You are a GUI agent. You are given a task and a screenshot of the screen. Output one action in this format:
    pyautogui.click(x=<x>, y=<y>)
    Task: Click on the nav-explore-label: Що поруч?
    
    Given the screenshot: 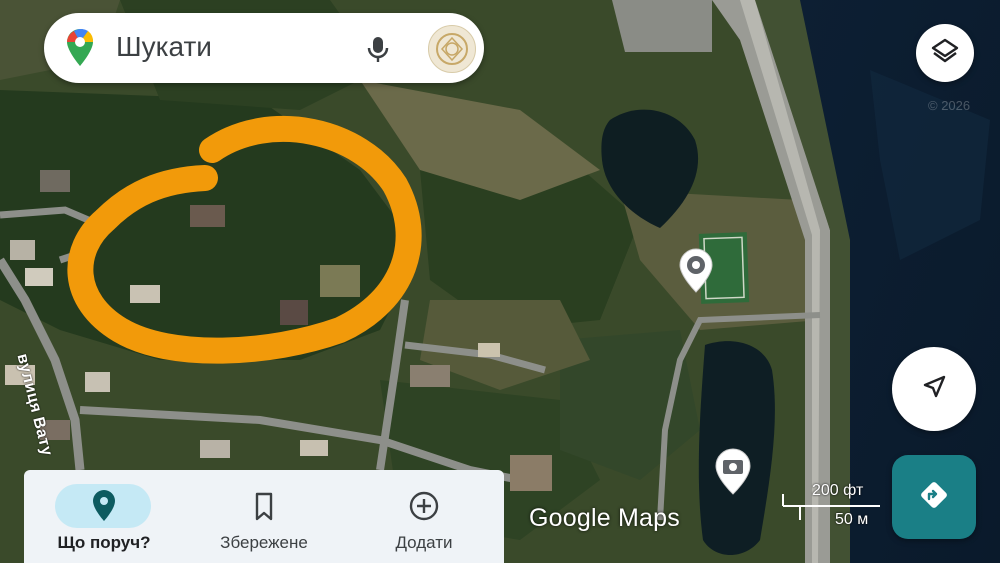 What is the action you would take?
    pyautogui.click(x=104, y=542)
    